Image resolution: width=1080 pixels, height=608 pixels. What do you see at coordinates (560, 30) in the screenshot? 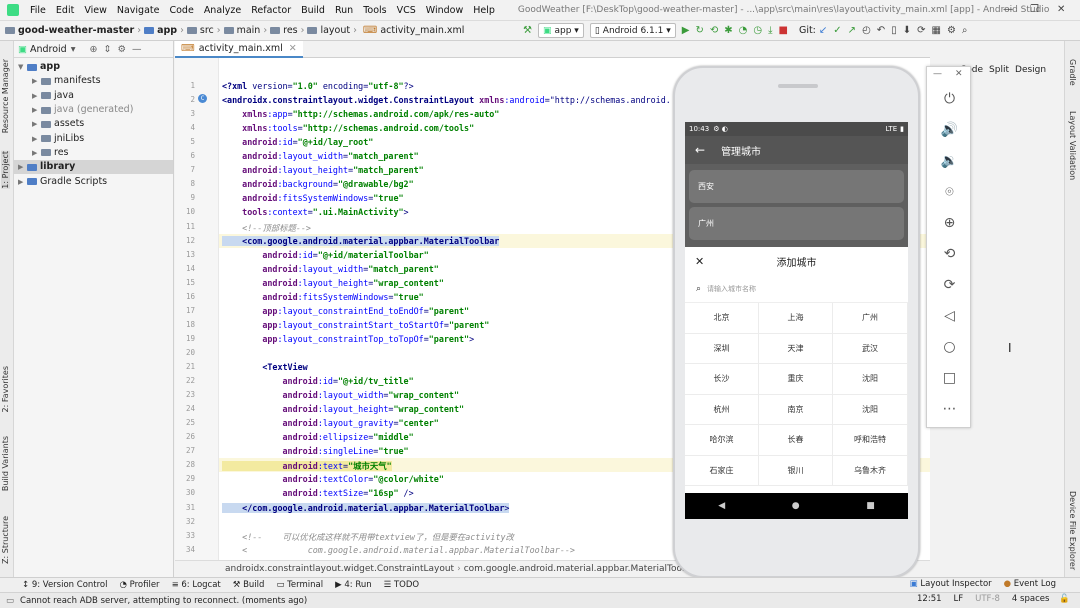
I see `run-config-select: ▣ app ▾` at bounding box center [560, 30].